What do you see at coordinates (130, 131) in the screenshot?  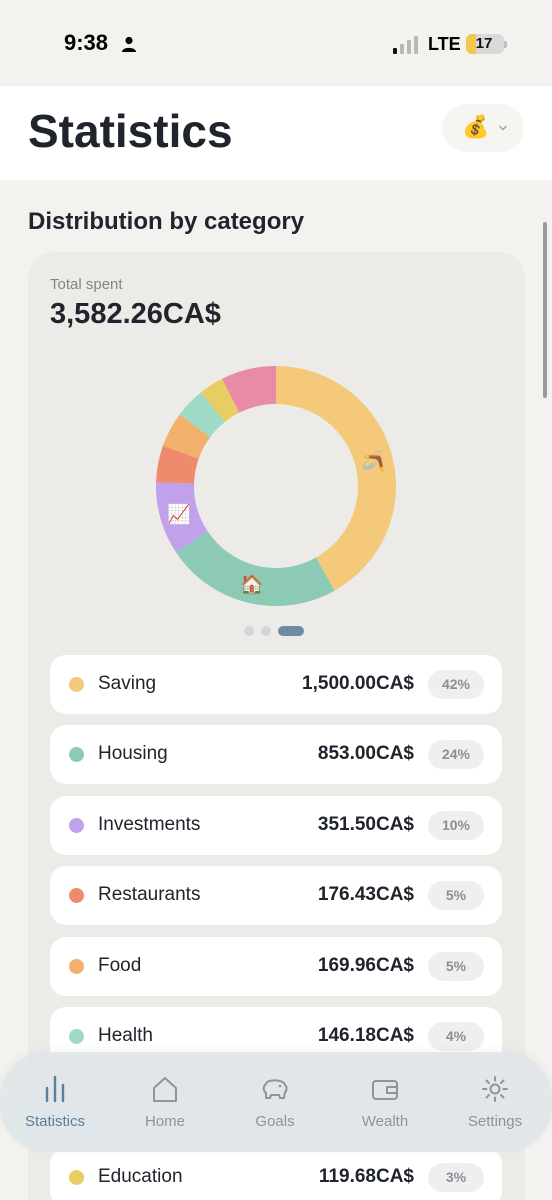 I see `page-title: Statistics` at bounding box center [130, 131].